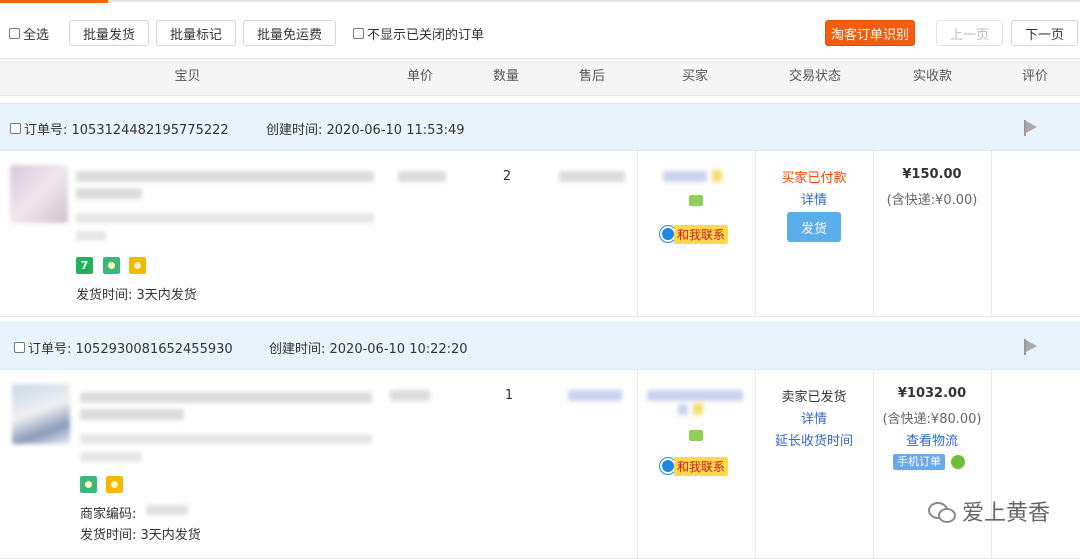 This screenshot has width=1080, height=559. What do you see at coordinates (988, 511) in the screenshot?
I see `watermark: 爱上黄香` at bounding box center [988, 511].